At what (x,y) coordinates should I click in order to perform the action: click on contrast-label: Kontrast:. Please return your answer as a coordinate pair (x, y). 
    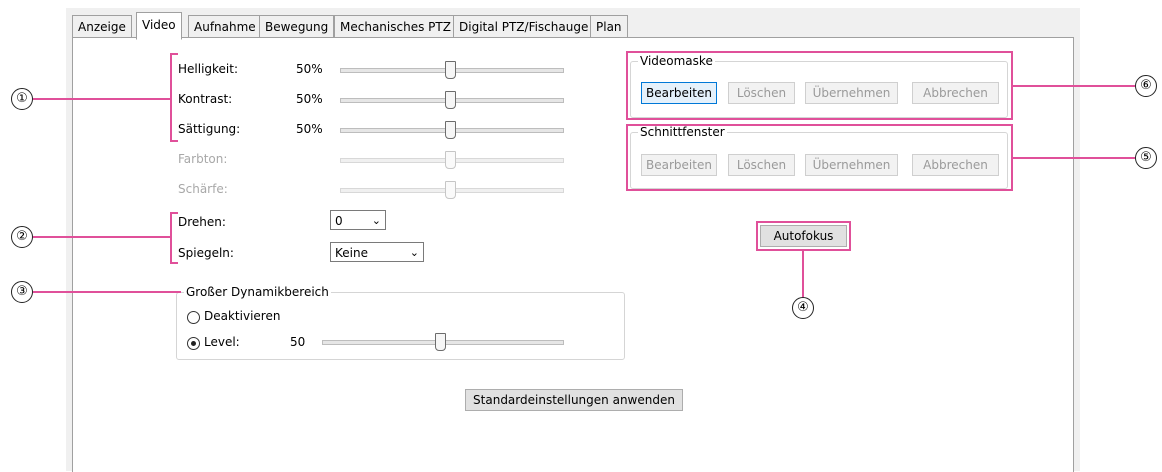
    Looking at the image, I should click on (205, 99).